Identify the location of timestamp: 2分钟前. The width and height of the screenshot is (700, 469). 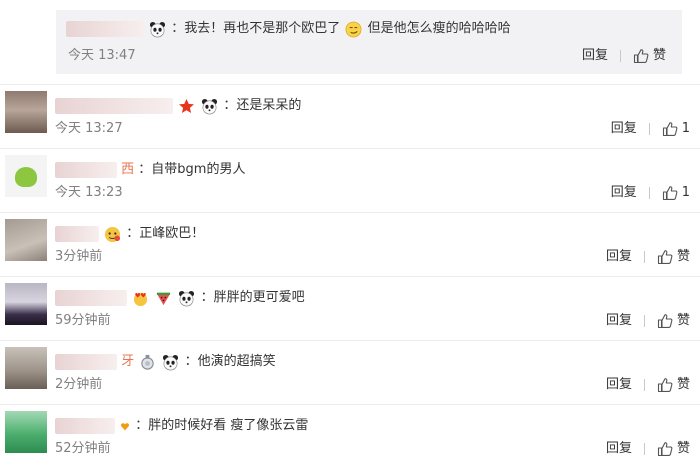
(79, 384).